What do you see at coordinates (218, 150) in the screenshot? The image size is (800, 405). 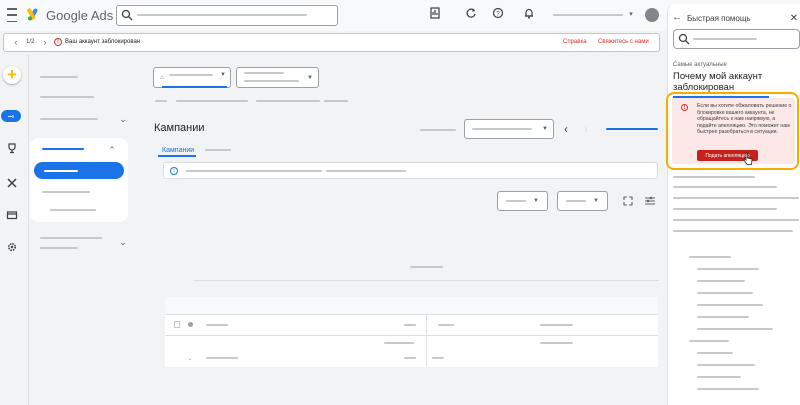 I see `tab-other` at bounding box center [218, 150].